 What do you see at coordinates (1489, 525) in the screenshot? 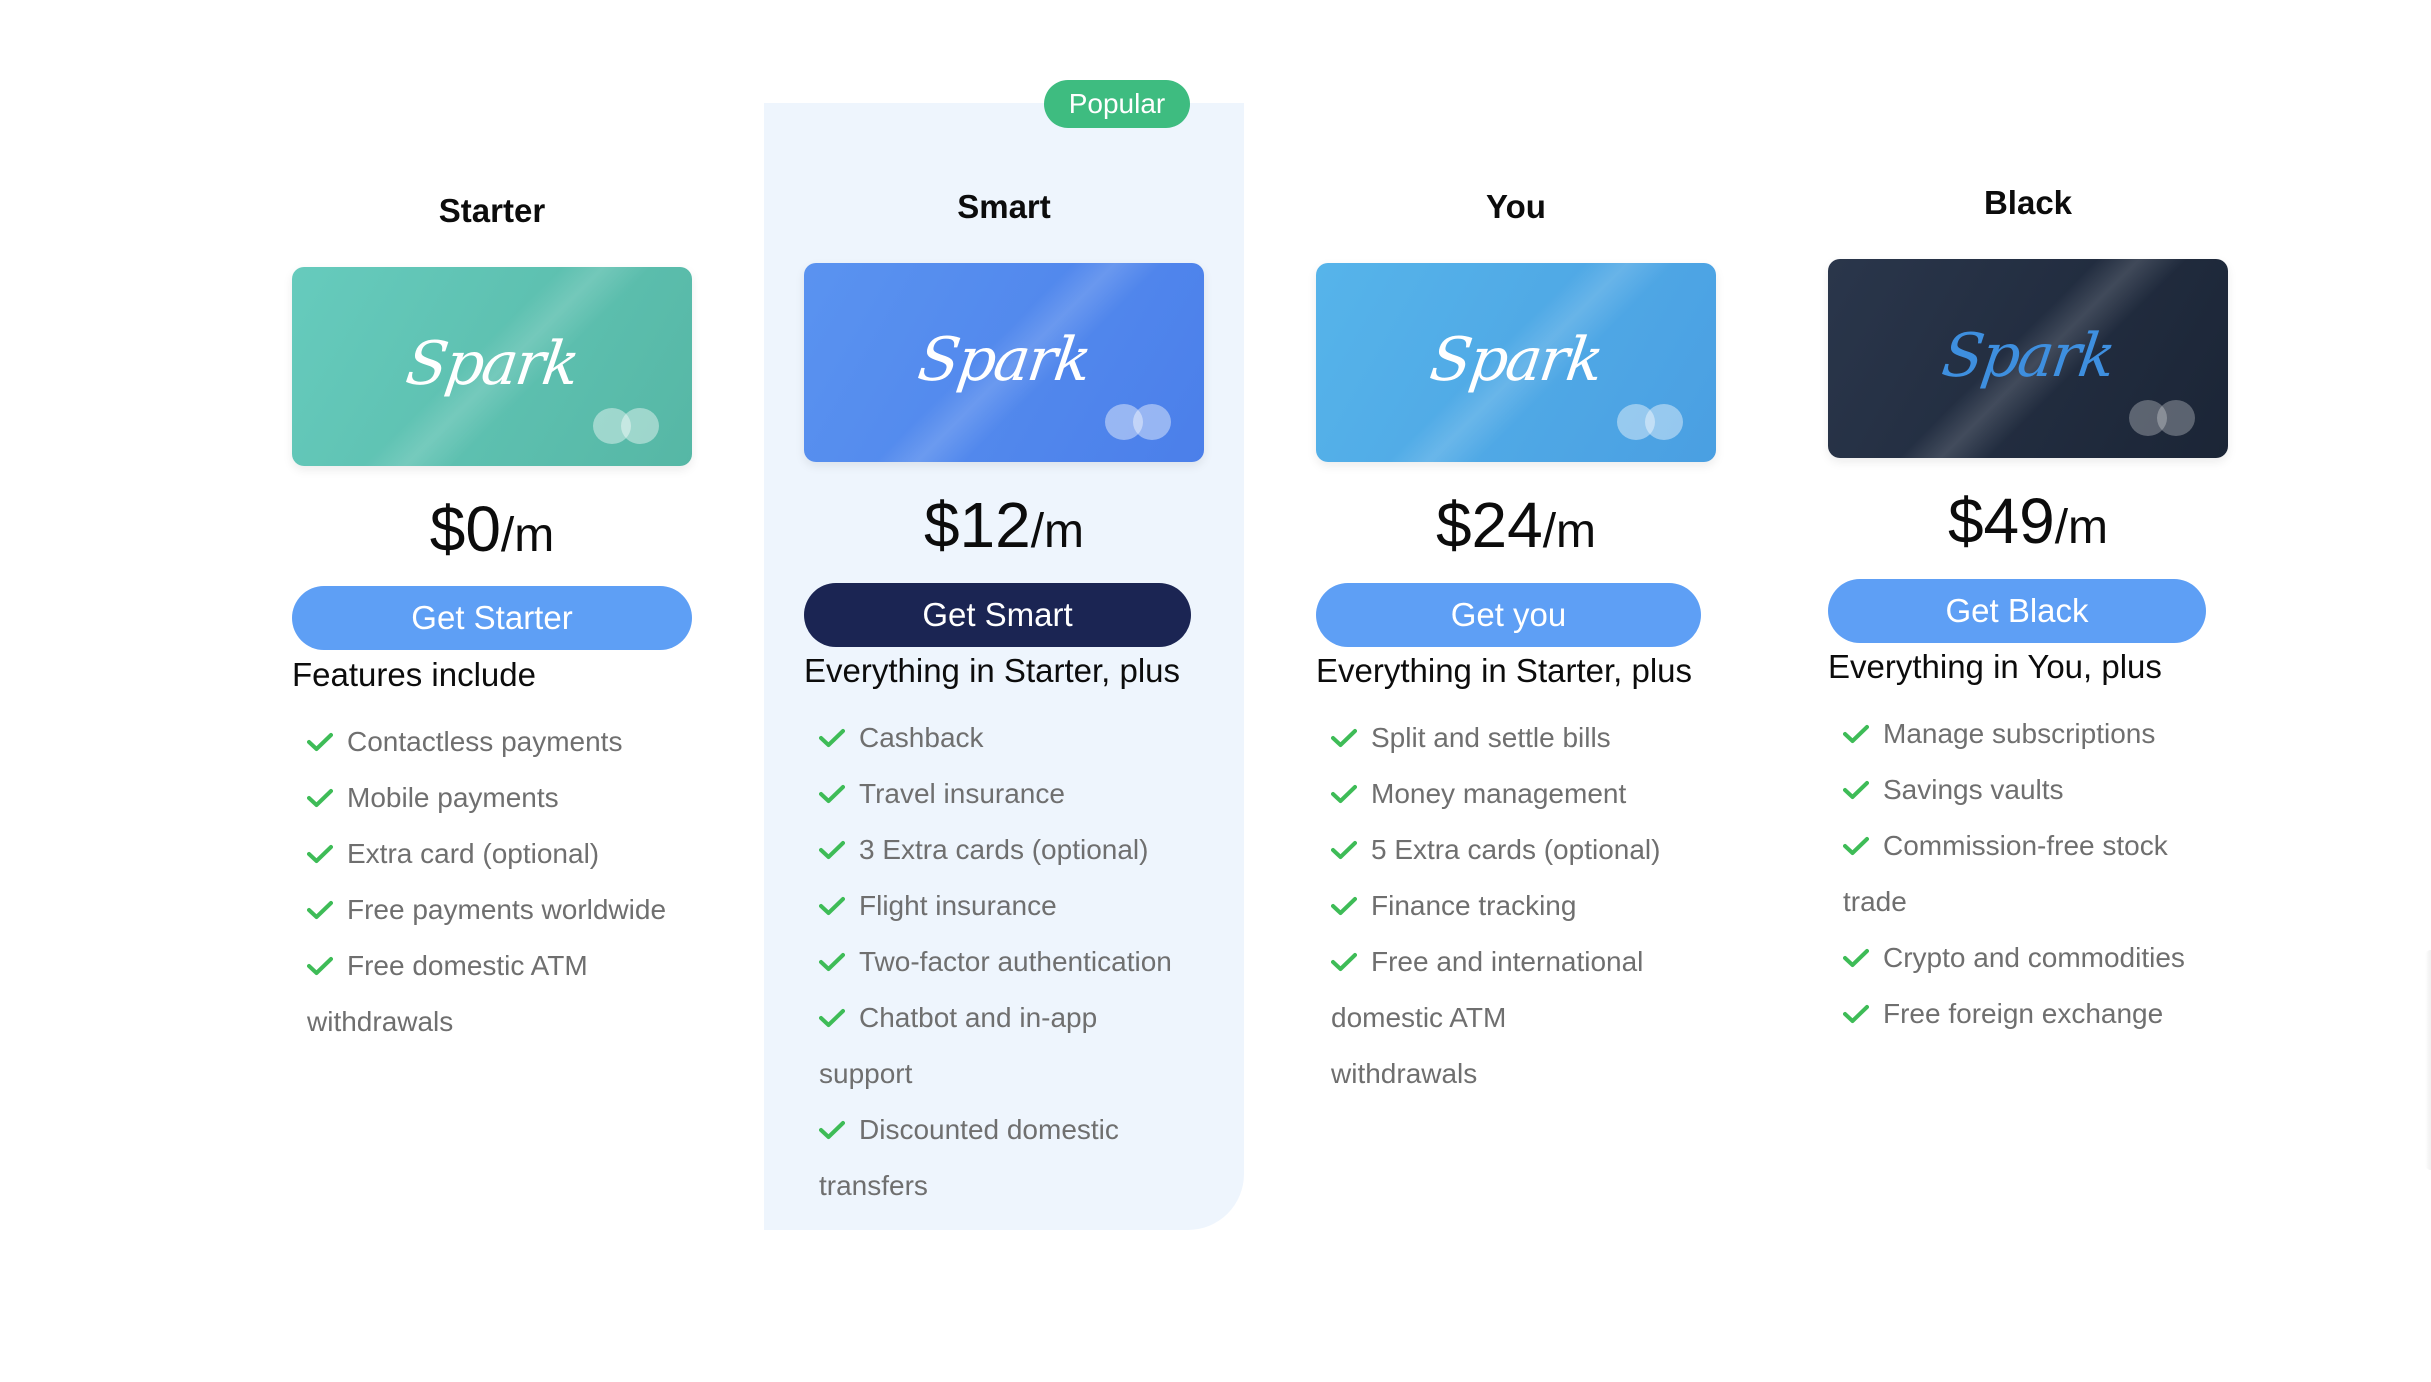
I see `price-amount: $24` at bounding box center [1489, 525].